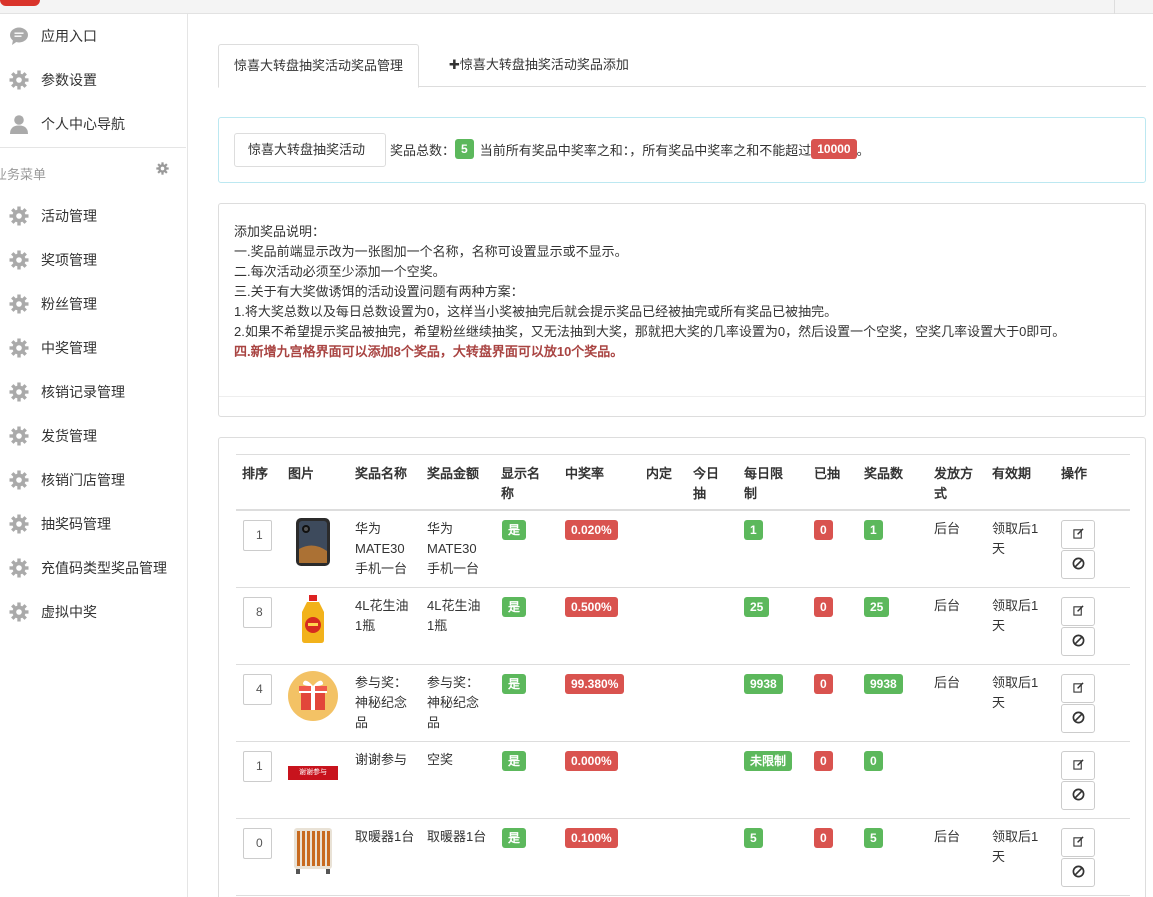 The width and height of the screenshot is (1153, 897). What do you see at coordinates (585, 473) in the screenshot?
I see `th-rate: 中奖率` at bounding box center [585, 473].